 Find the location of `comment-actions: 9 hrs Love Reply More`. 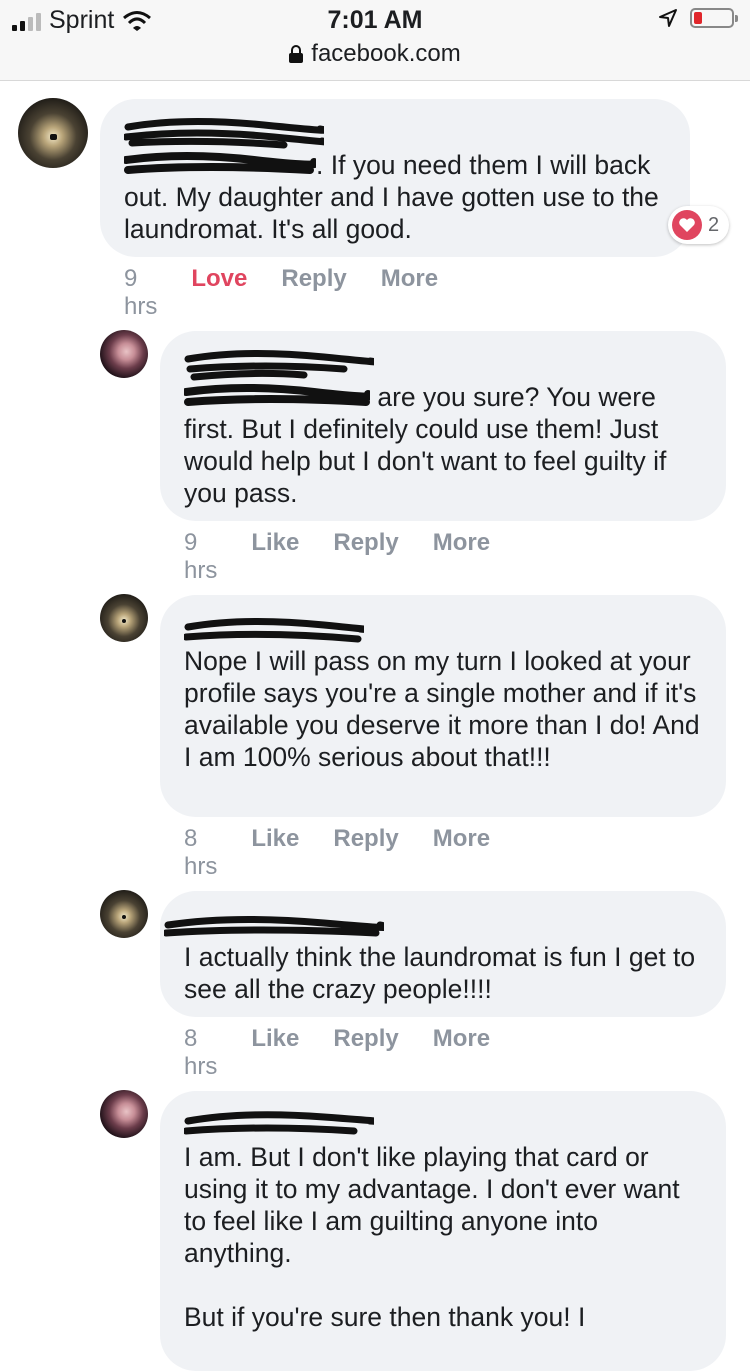

comment-actions: 9 hrs Love Reply More is located at coordinates (281, 293).